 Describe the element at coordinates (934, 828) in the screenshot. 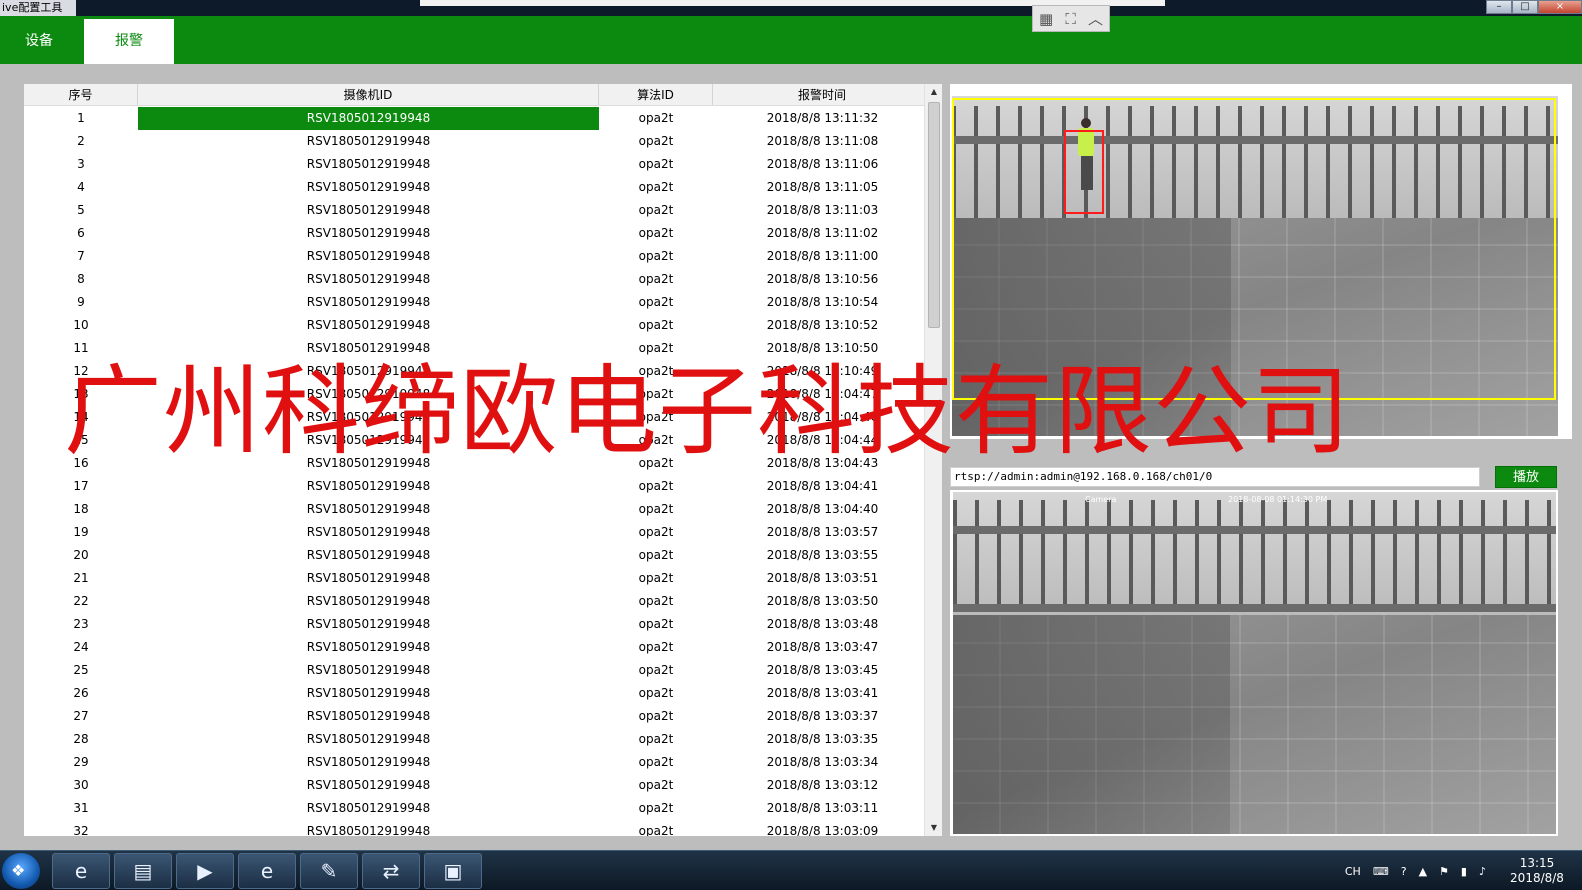

I see `scroll-down-arrow-icon: ▼` at that location.